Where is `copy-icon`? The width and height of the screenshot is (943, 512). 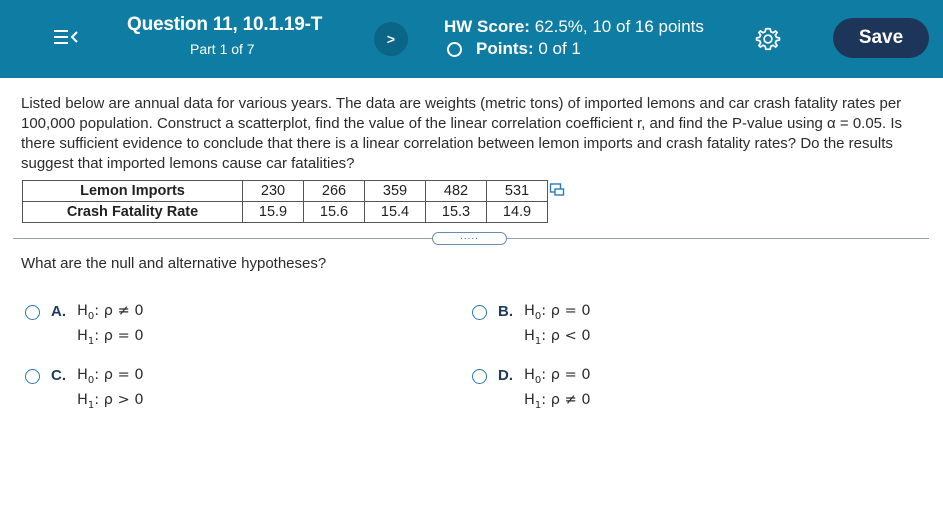 copy-icon is located at coordinates (557, 190).